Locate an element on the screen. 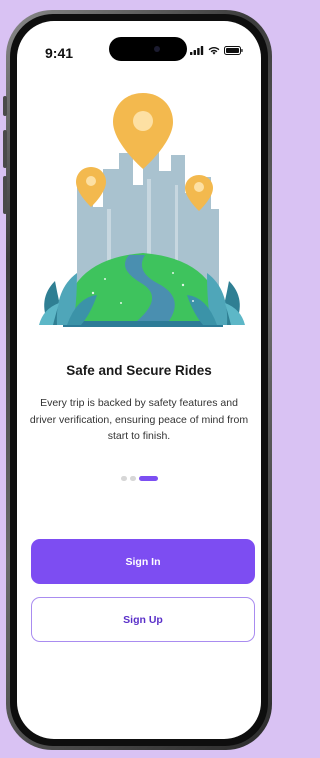 The height and width of the screenshot is (758, 320). volume-up-button is located at coordinates (5, 149).